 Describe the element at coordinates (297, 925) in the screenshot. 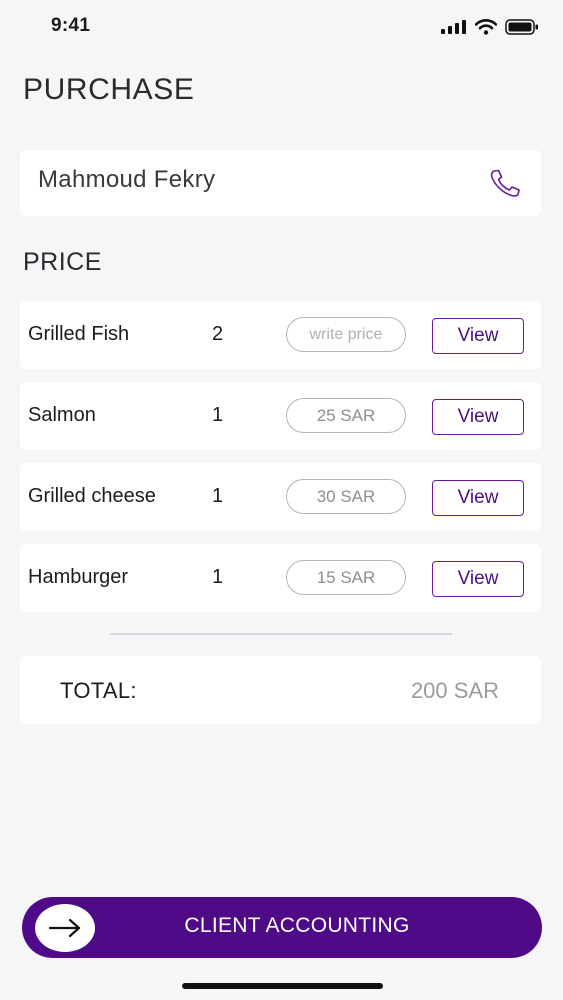

I see `client-accounting-label: CLIENT ACCOUNTING` at that location.